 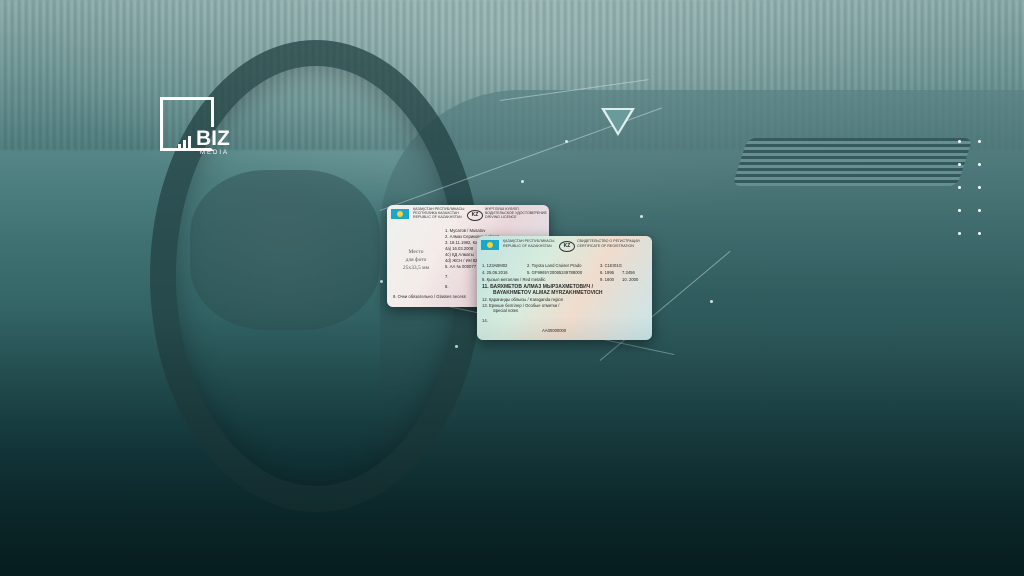 I want to click on doc-title: CERTIFICATE OF REGISTRATION, so click(x=605, y=246).